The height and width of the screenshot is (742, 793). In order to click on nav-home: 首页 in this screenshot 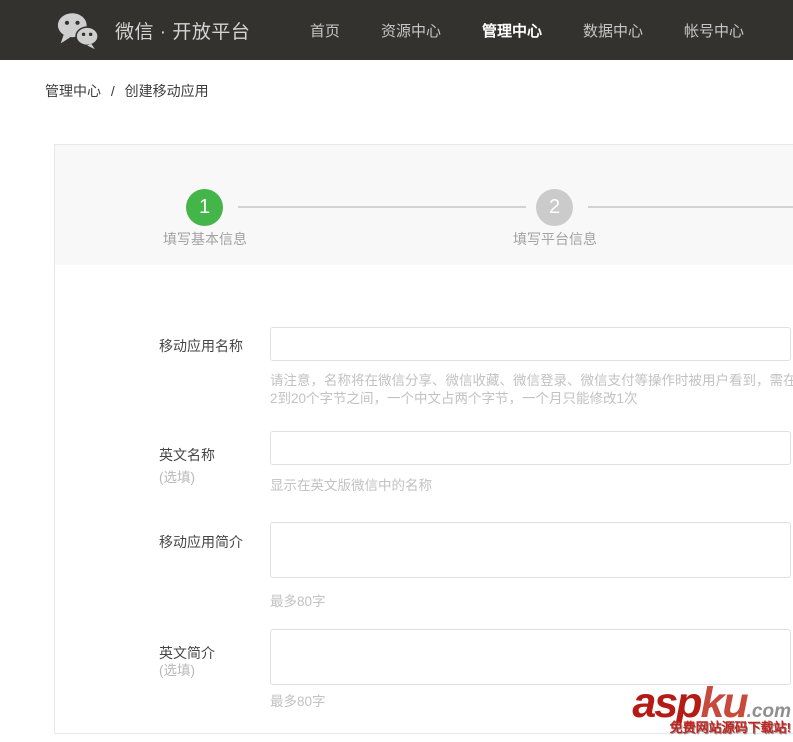, I will do `click(325, 30)`.